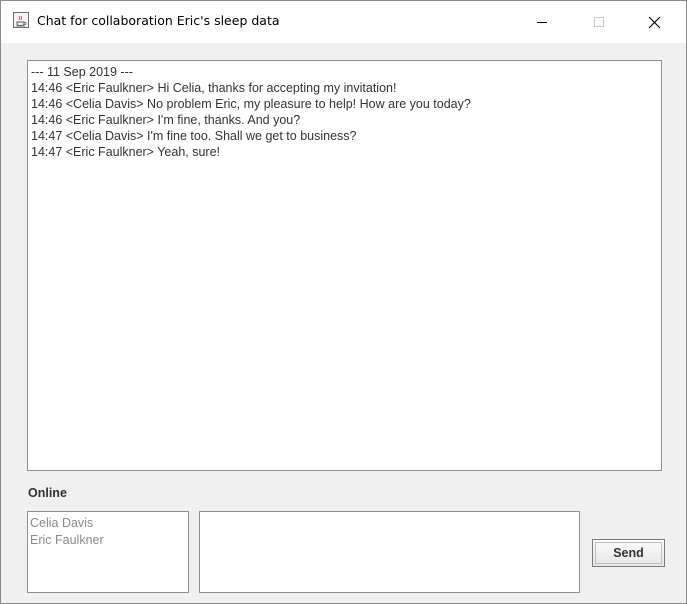 The width and height of the screenshot is (687, 604). I want to click on chat-date-line: --- 11 Sep 2019 ---, so click(82, 72).